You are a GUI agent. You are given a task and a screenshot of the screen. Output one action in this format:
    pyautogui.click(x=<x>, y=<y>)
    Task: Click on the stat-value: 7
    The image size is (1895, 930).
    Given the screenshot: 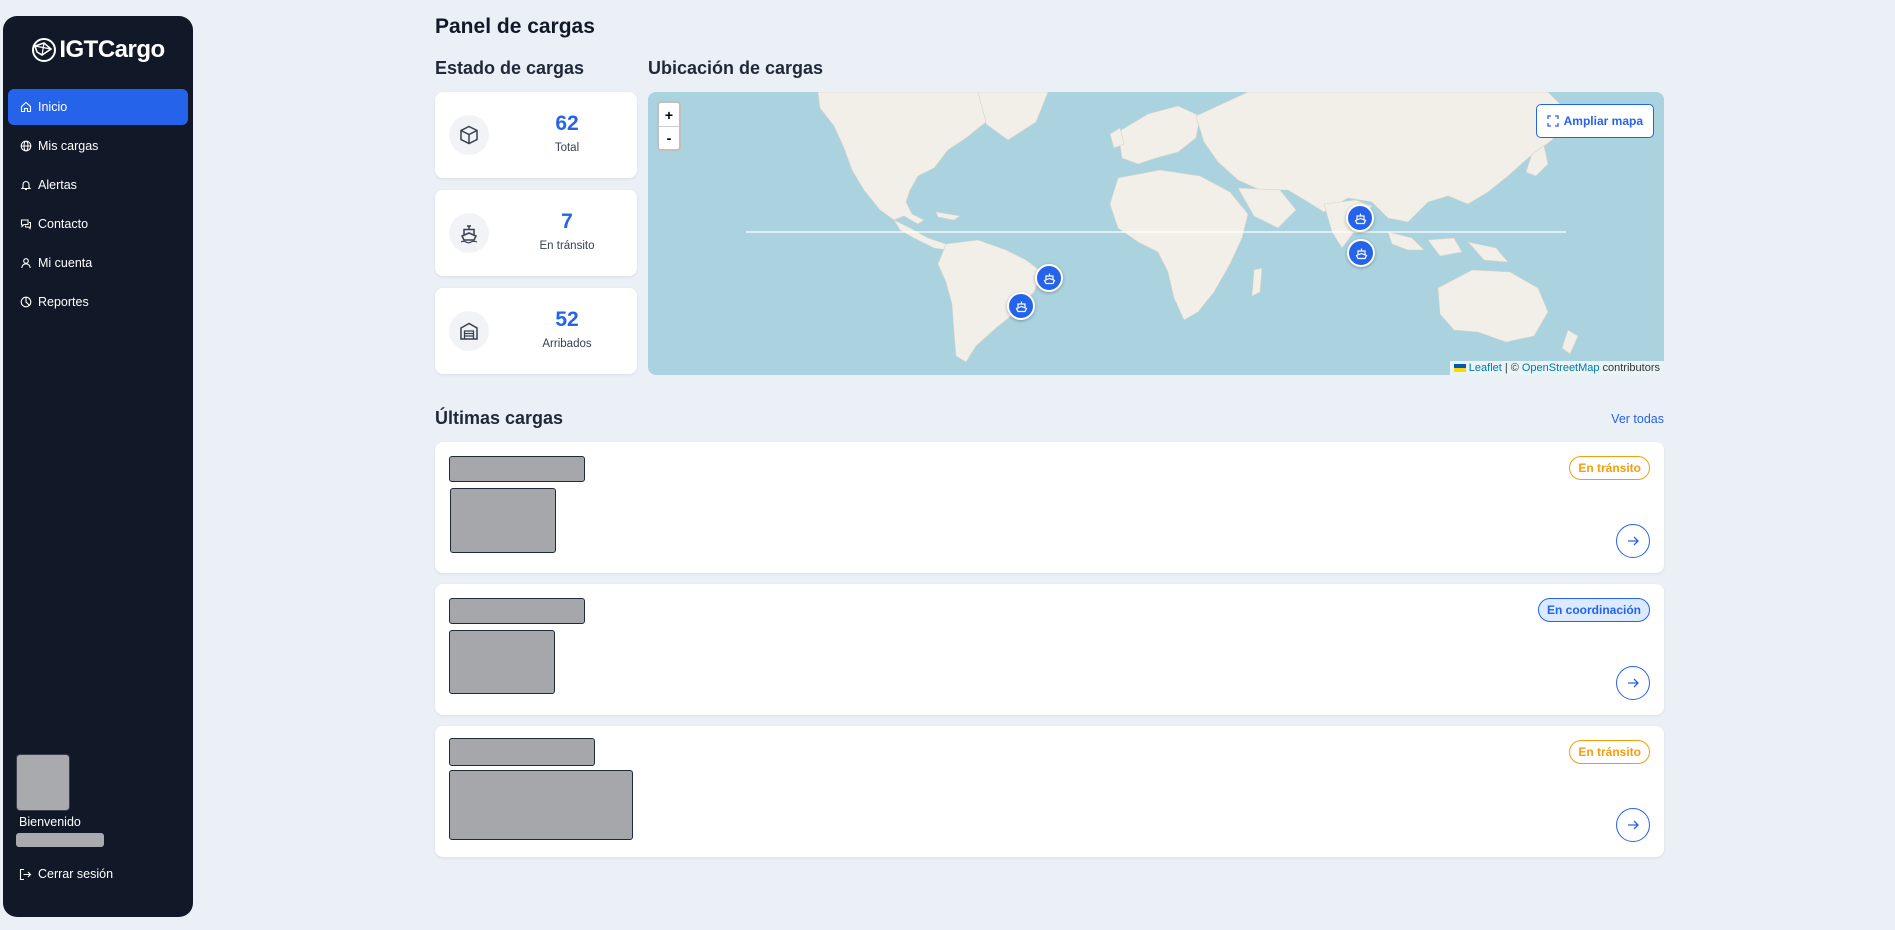 What is the action you would take?
    pyautogui.click(x=567, y=221)
    